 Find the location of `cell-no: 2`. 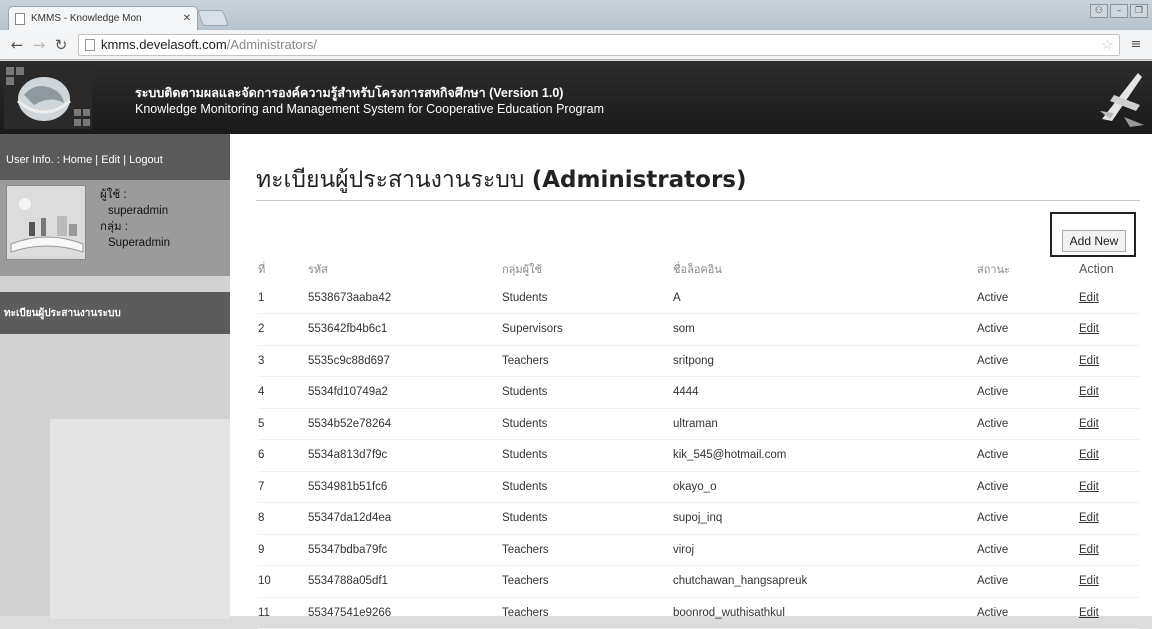

cell-no: 2 is located at coordinates (283, 329).